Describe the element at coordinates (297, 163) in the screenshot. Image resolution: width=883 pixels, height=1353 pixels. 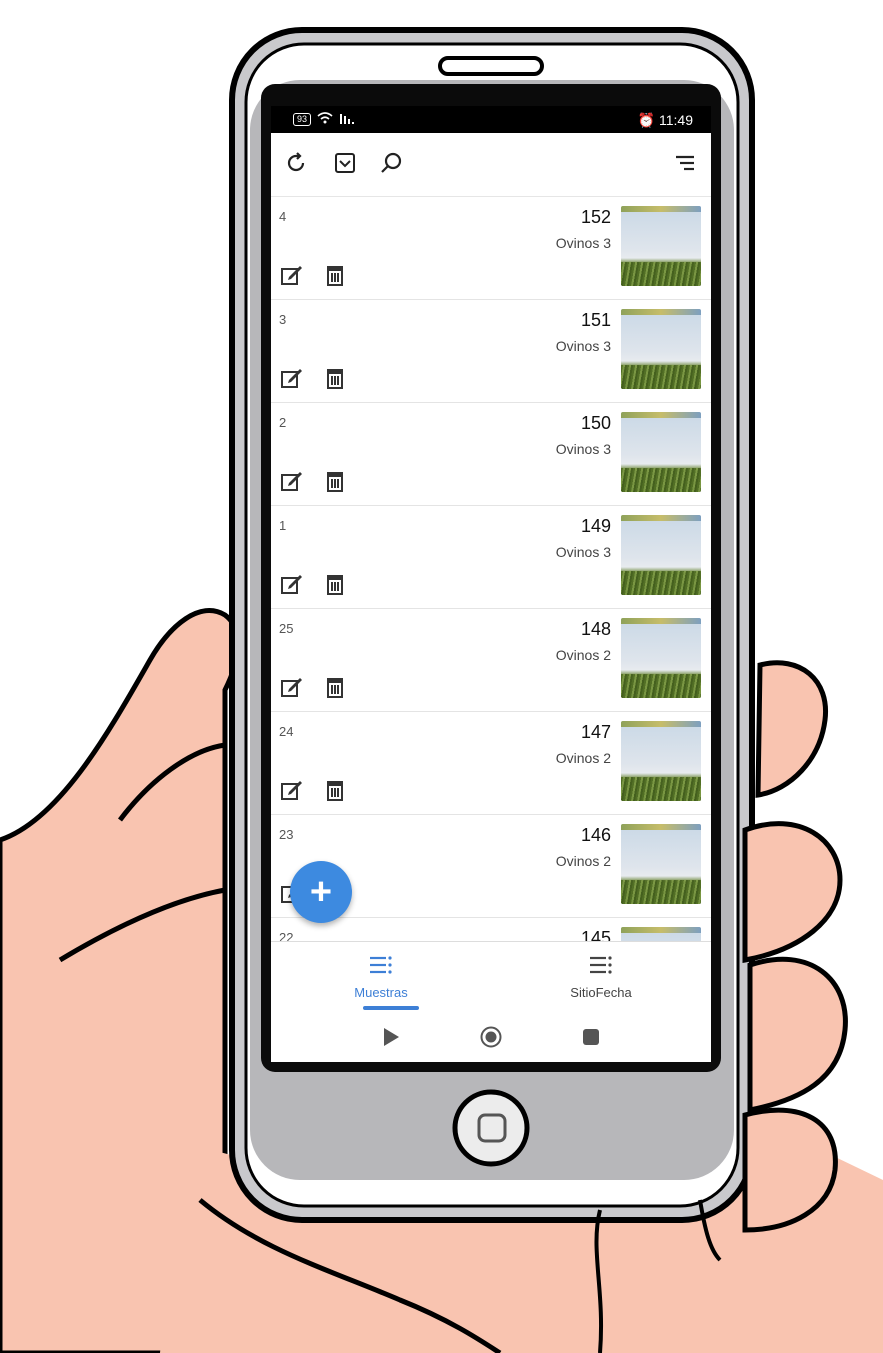
I see `refresh-icon` at that location.